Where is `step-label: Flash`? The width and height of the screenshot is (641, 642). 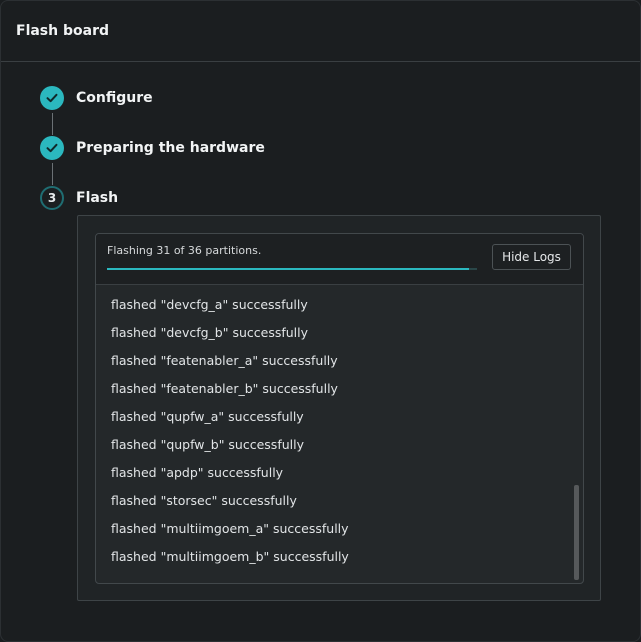
step-label: Flash is located at coordinates (97, 198).